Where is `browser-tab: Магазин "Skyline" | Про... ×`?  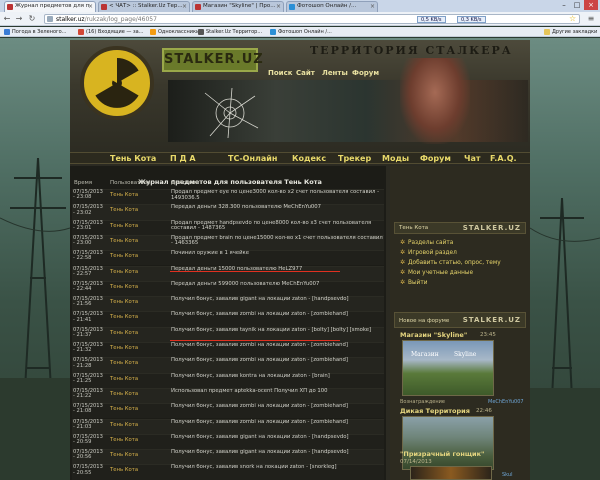
browser-tab: Магазин "Skyline" | Про... × is located at coordinates (238, 6).